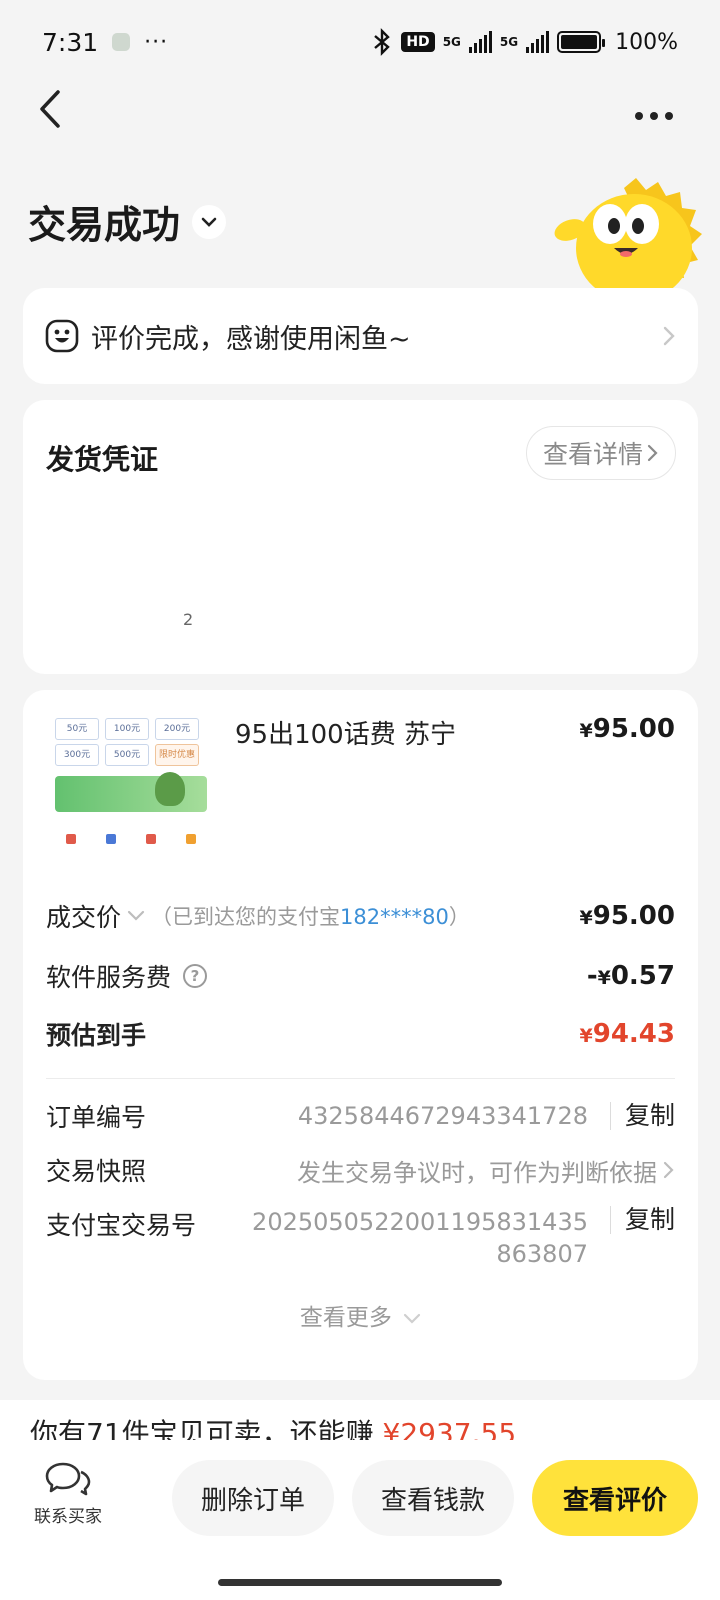 This screenshot has height=1600, width=720. I want to click on xianyu-fish-mascot, so click(628, 234).